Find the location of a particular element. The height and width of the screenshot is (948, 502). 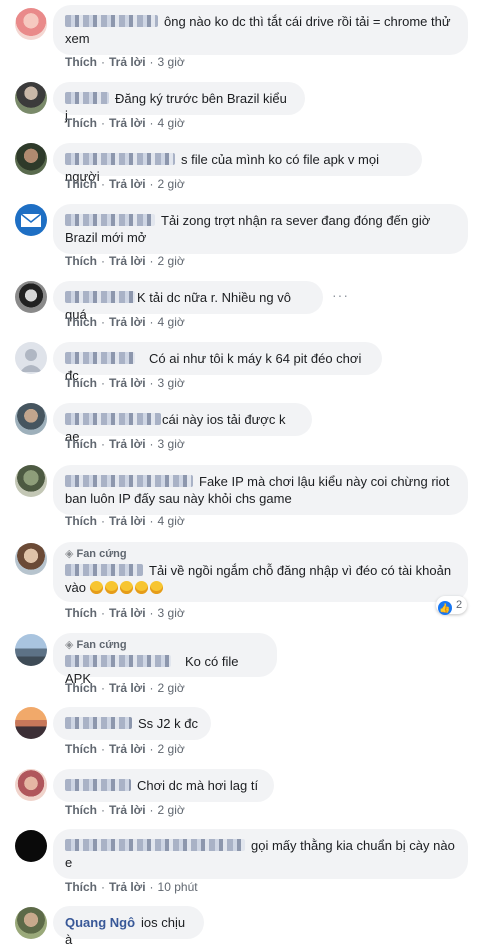

like-reaction-icon: 👍 is located at coordinates (445, 608).